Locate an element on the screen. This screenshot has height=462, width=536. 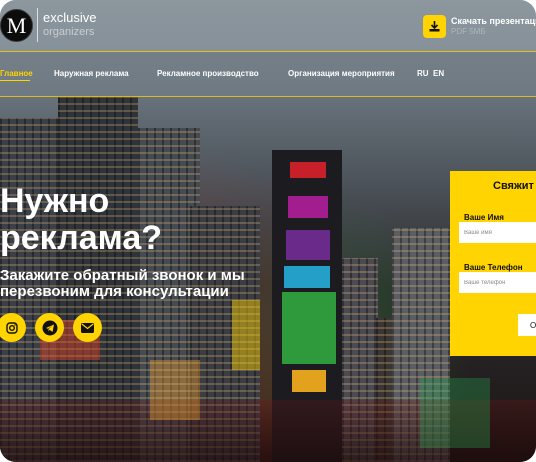
telegram-icon is located at coordinates (49, 327).